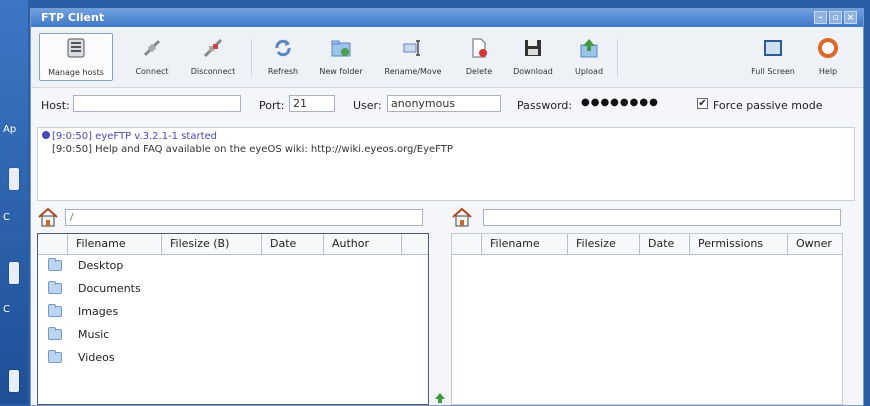 Image resolution: width=870 pixels, height=406 pixels. What do you see at coordinates (828, 48) in the screenshot?
I see `lifebuoy-help-icon` at bounding box center [828, 48].